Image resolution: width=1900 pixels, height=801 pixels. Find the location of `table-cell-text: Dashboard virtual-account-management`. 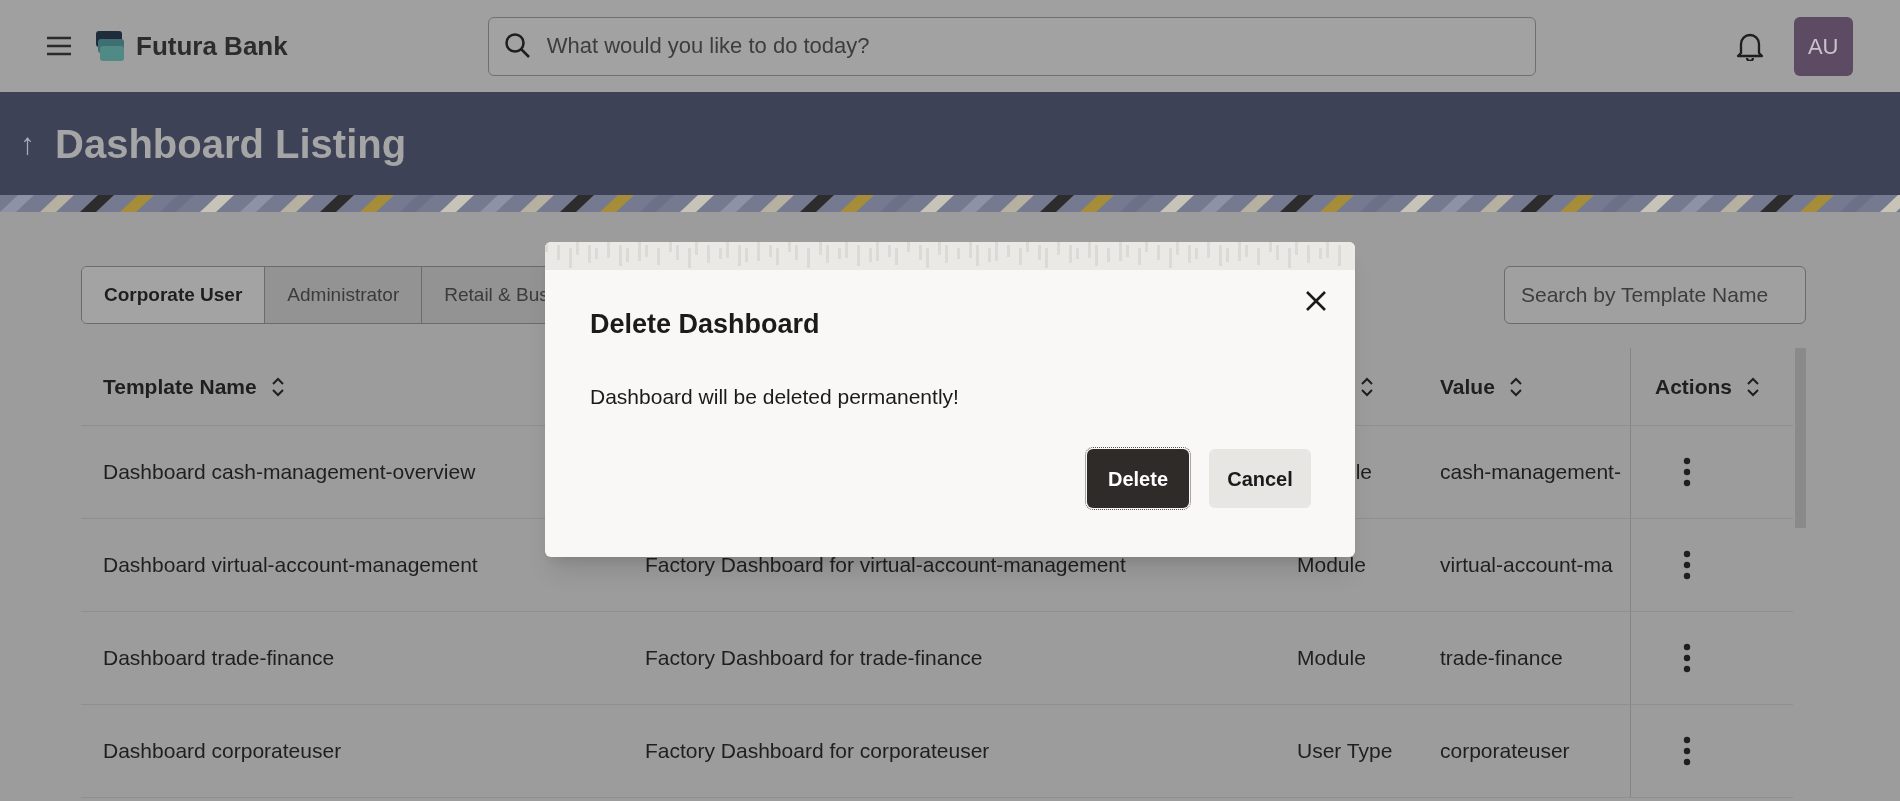

table-cell-text: Dashboard virtual-account-management is located at coordinates (290, 565).